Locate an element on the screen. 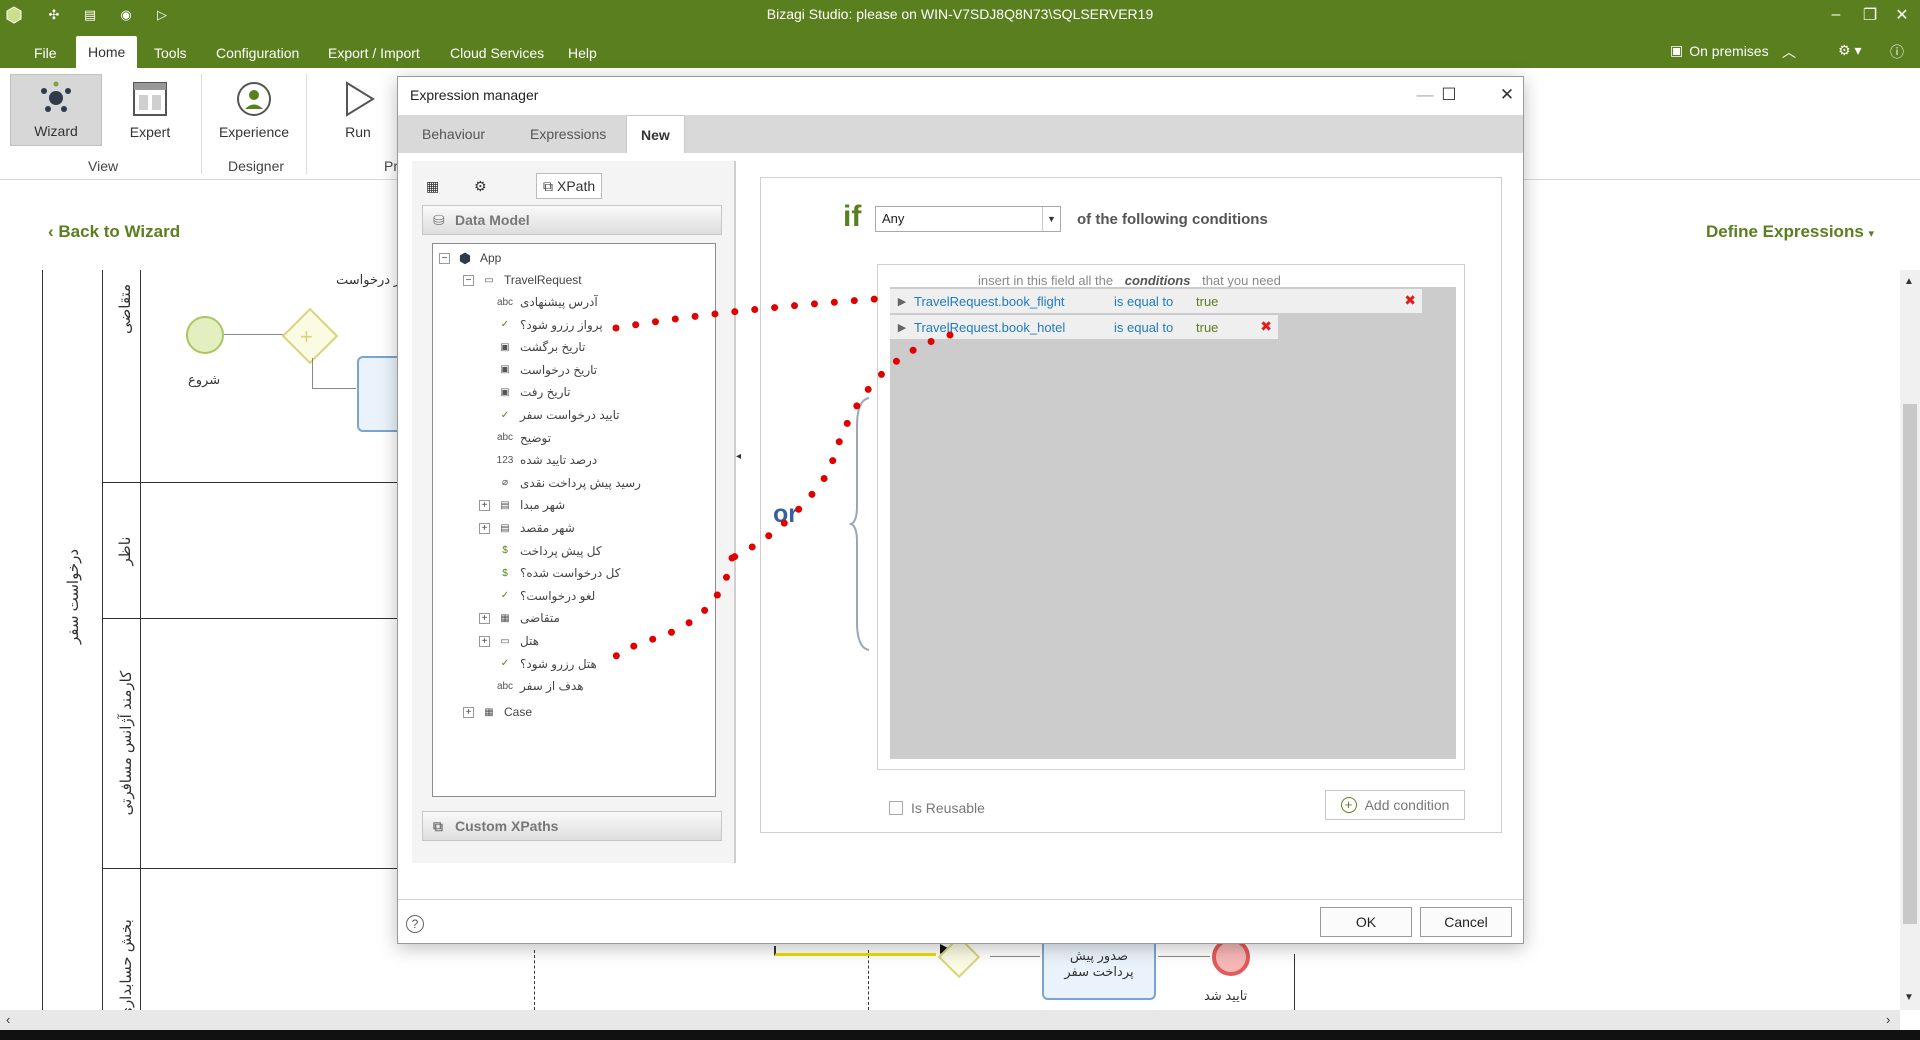 This screenshot has height=1040, width=1920. tree-node-attribute: ✓ لغو درخواست؟ is located at coordinates (537, 596).